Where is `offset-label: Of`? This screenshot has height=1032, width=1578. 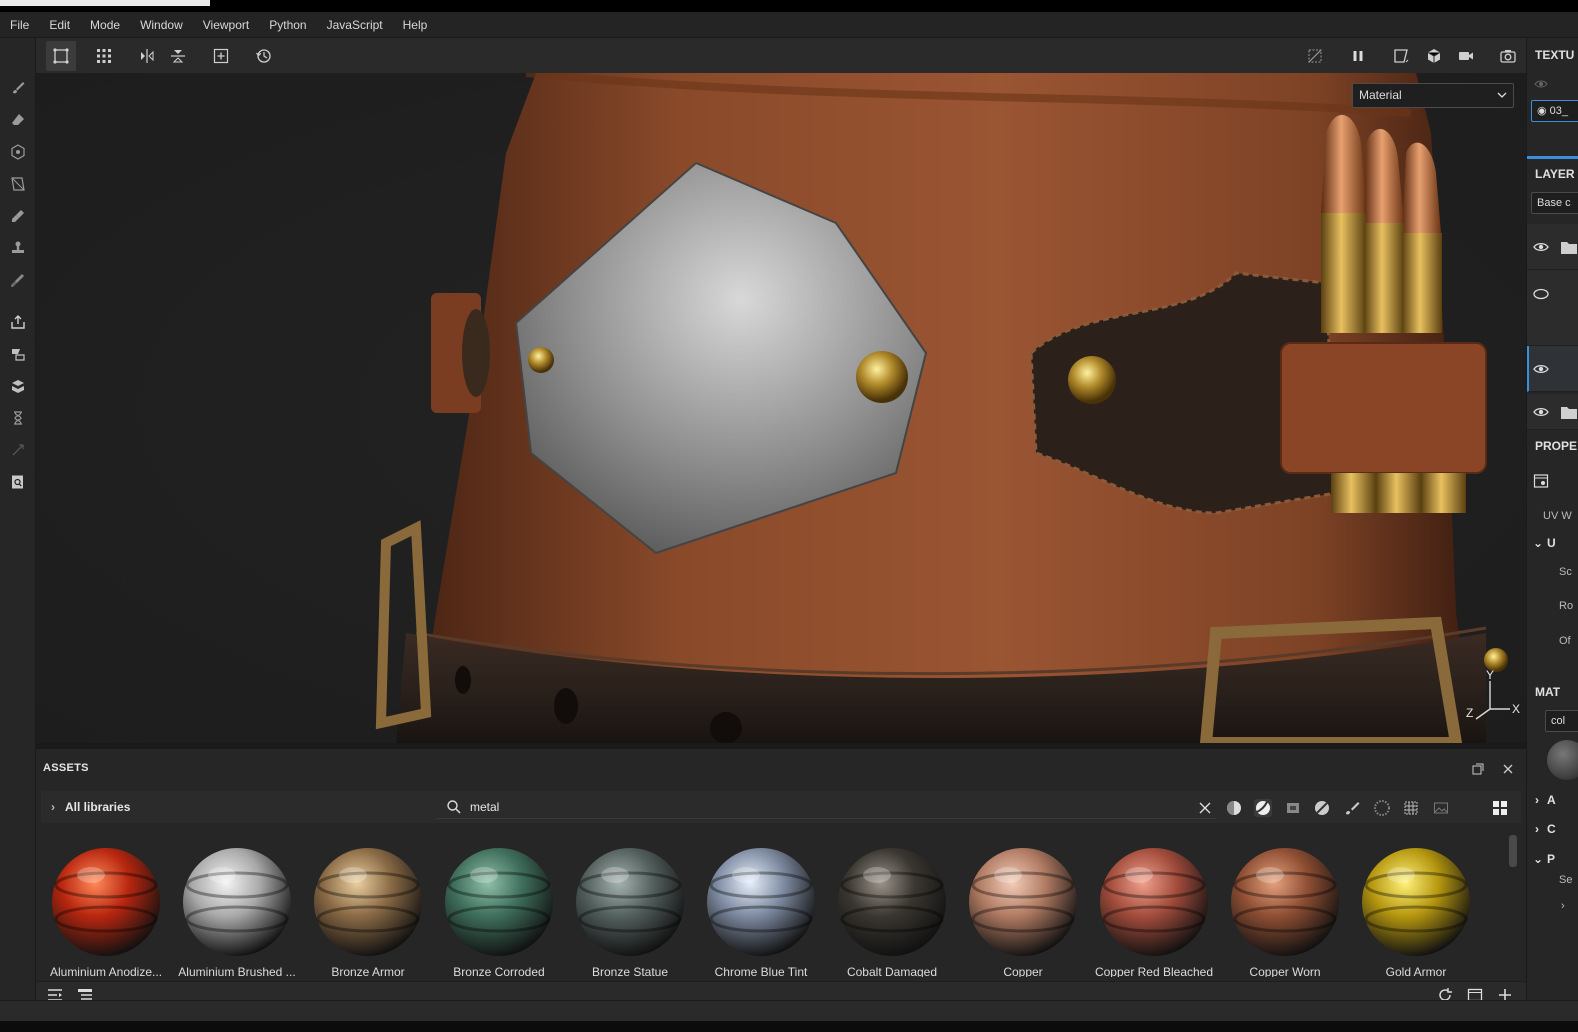
offset-label: Of is located at coordinates (1565, 641).